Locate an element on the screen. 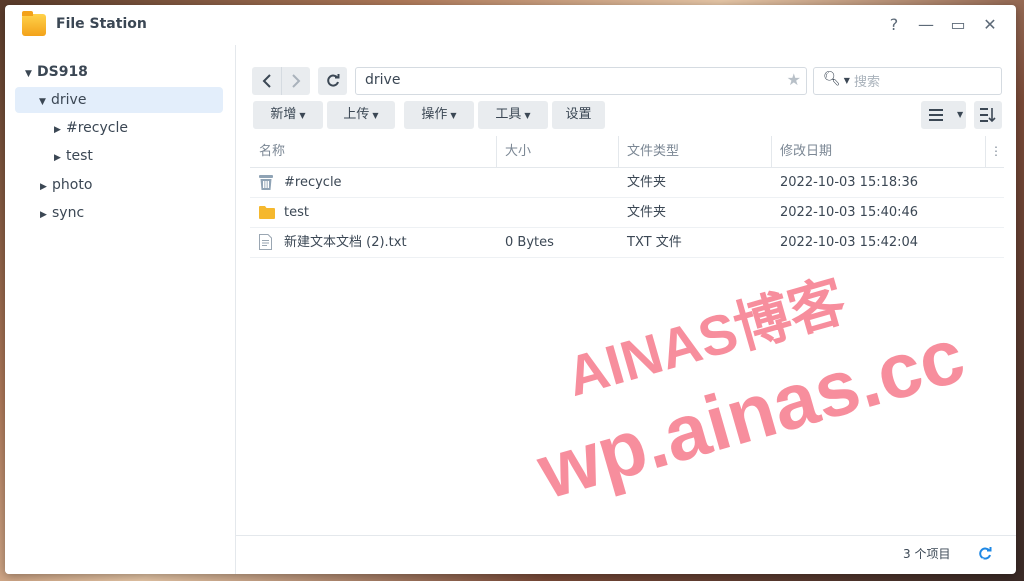  settings-button: 设置 is located at coordinates (578, 115).